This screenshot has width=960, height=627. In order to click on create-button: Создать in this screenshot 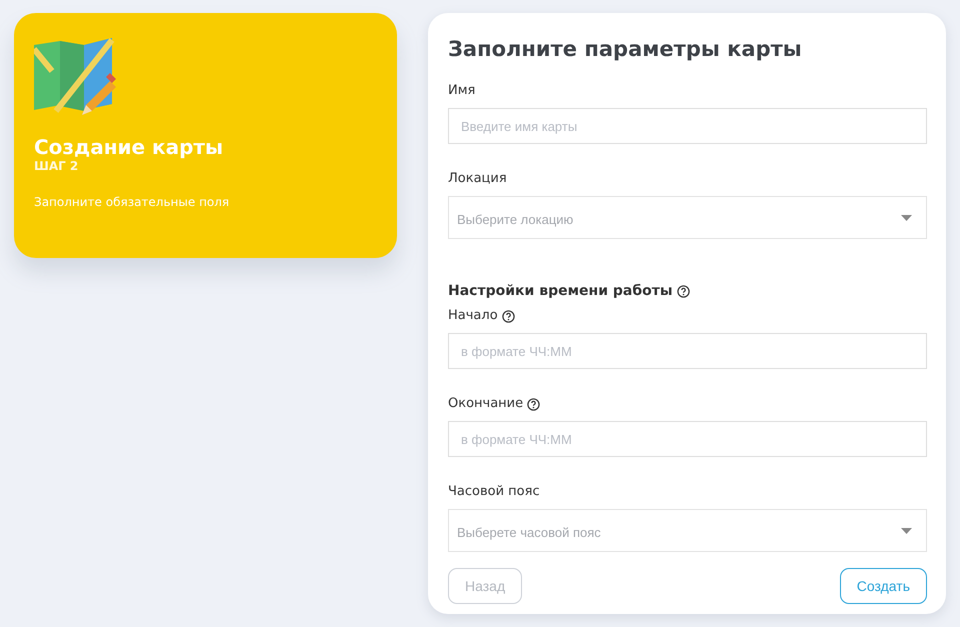, I will do `click(883, 586)`.